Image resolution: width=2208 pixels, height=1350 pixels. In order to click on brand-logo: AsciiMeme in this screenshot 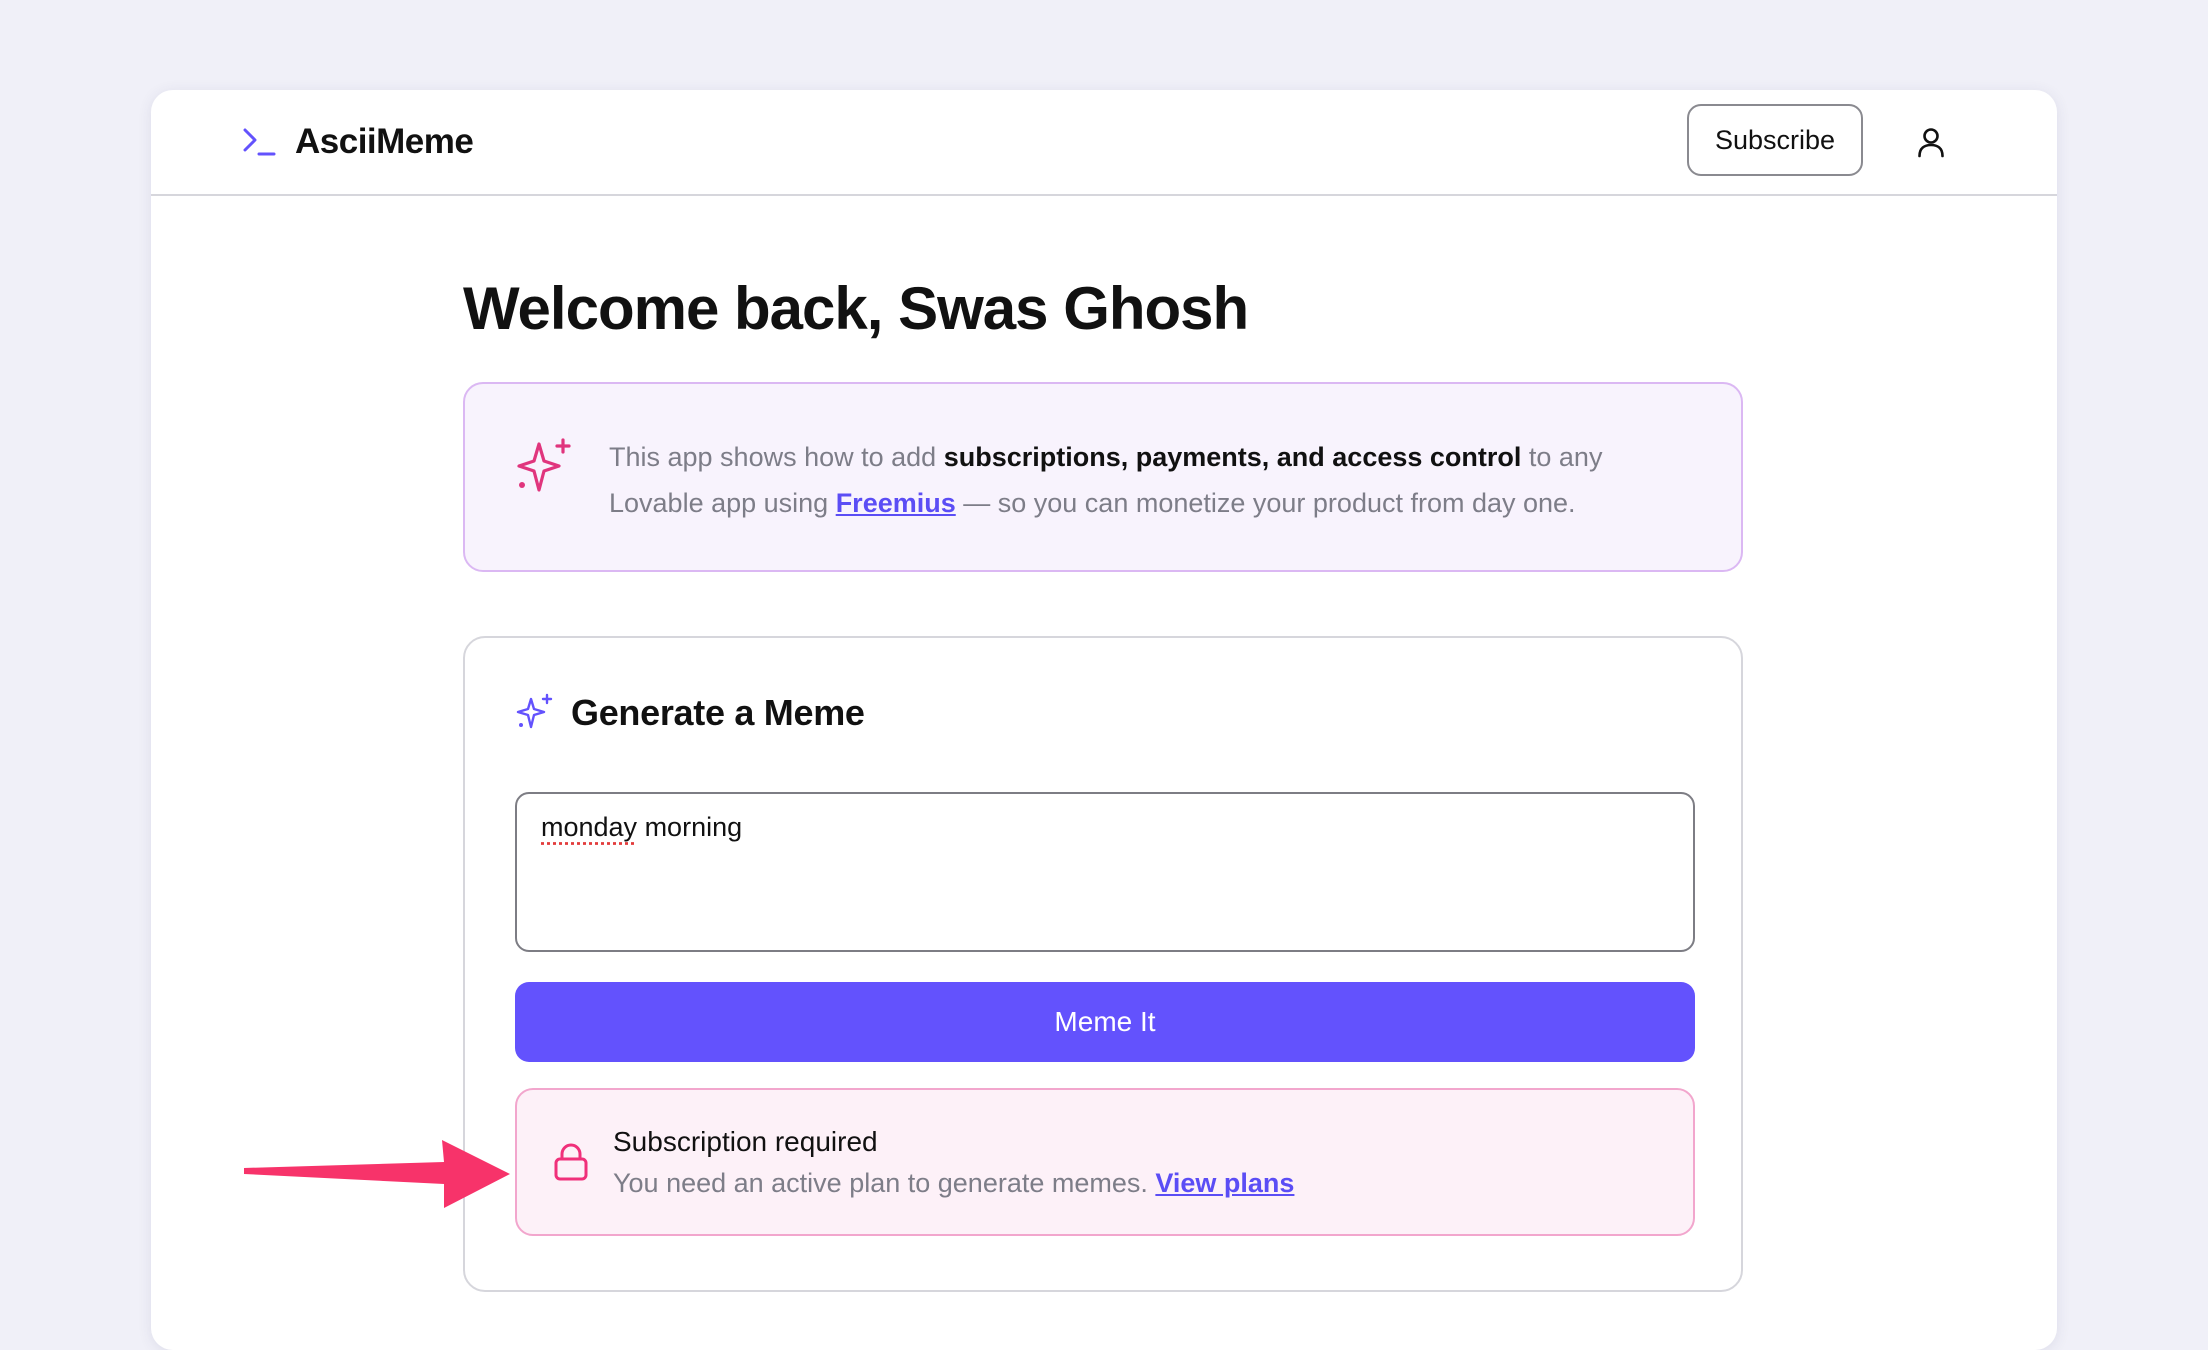, I will do `click(357, 142)`.